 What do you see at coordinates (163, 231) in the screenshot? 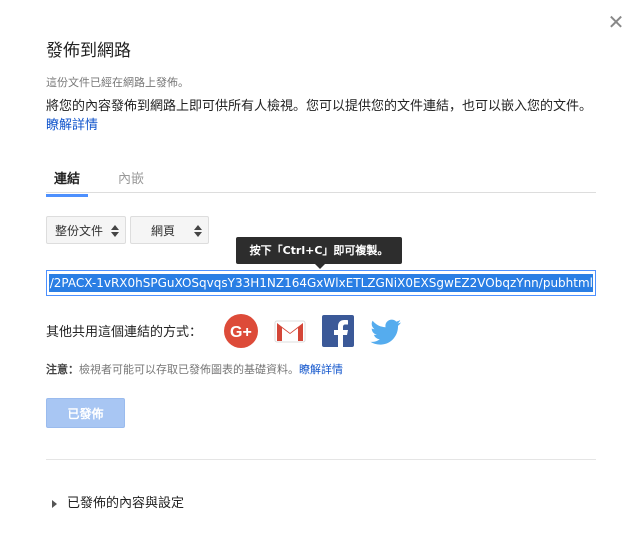
I see `format-select-value: 網頁` at bounding box center [163, 231].